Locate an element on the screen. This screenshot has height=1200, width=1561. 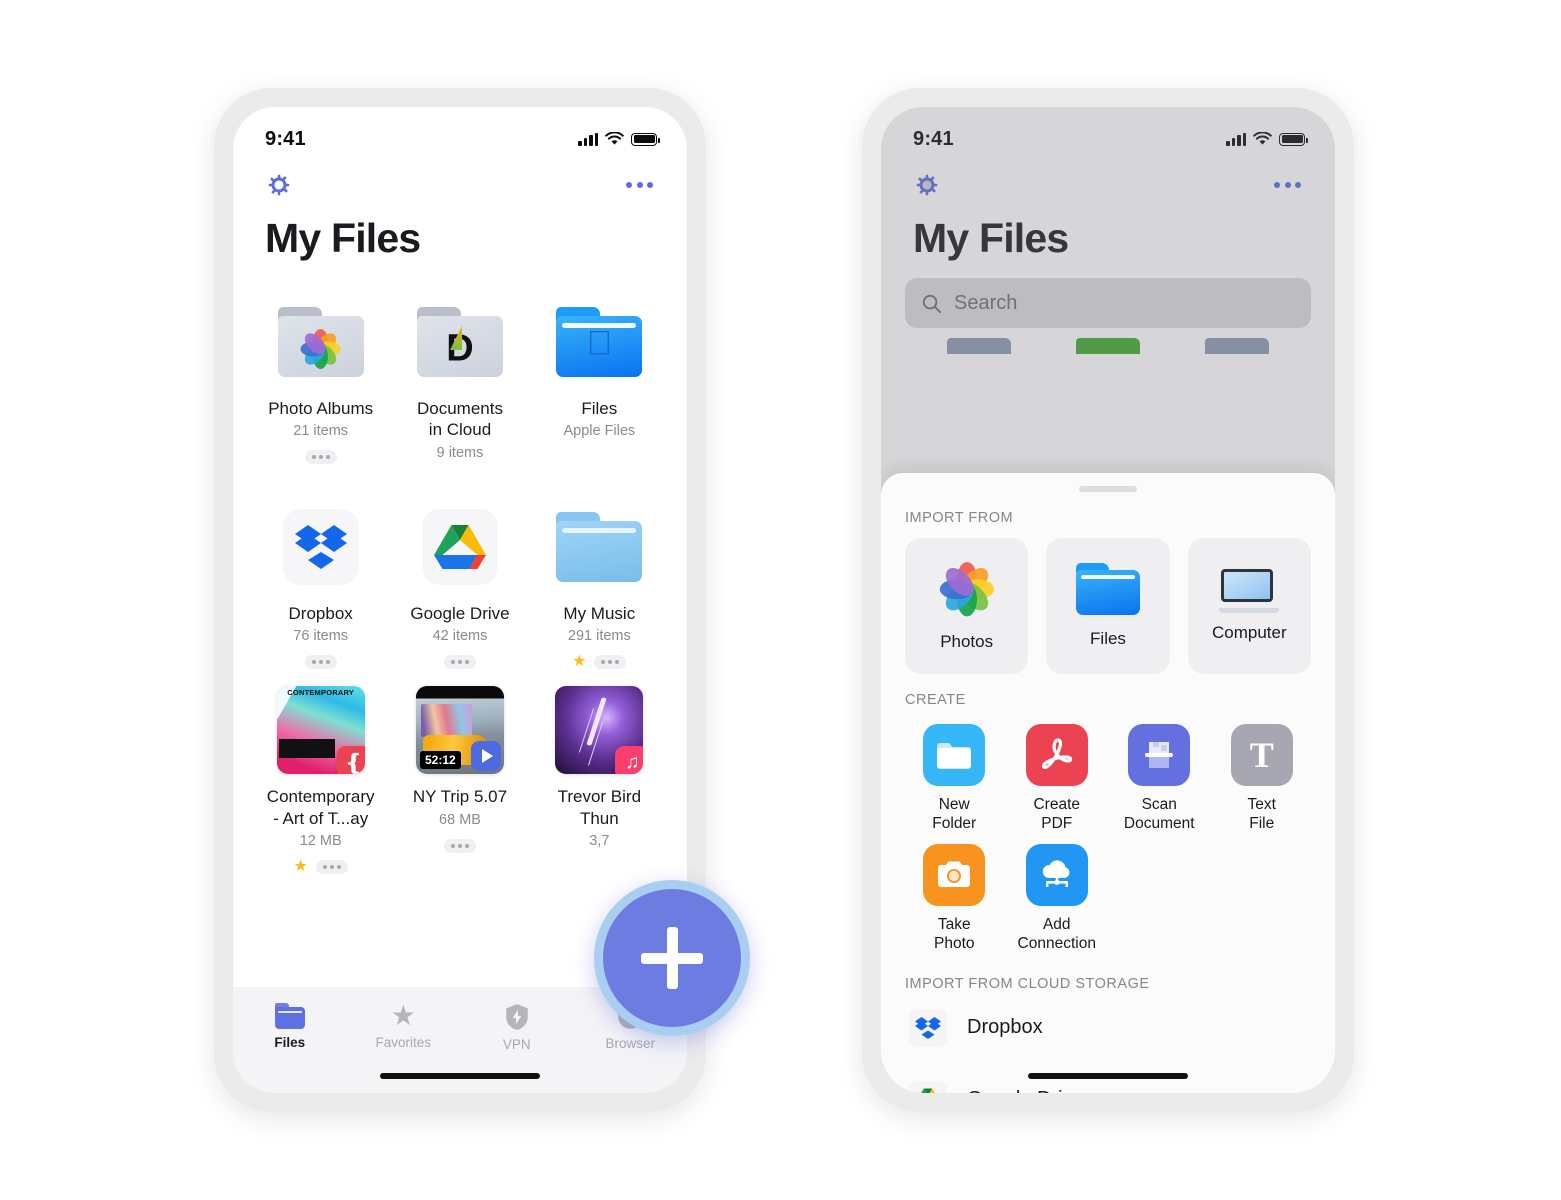
file-item-actions: ★ is located at coordinates (599, 662).